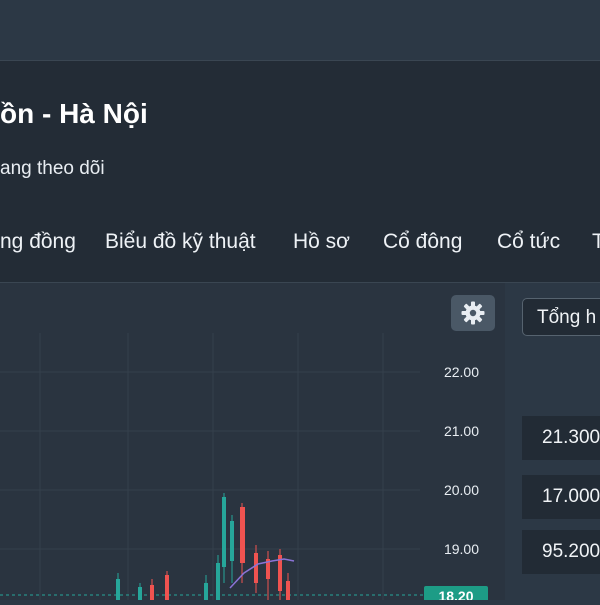  What do you see at coordinates (571, 551) in the screenshot?
I see `summary-value: 95.200` at bounding box center [571, 551].